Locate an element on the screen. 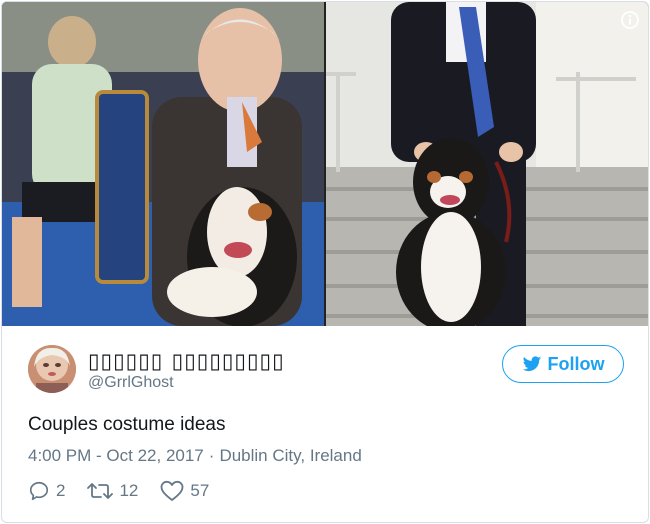 The height and width of the screenshot is (524, 650). tweet-actions: 2 12 57 is located at coordinates (129, 491).